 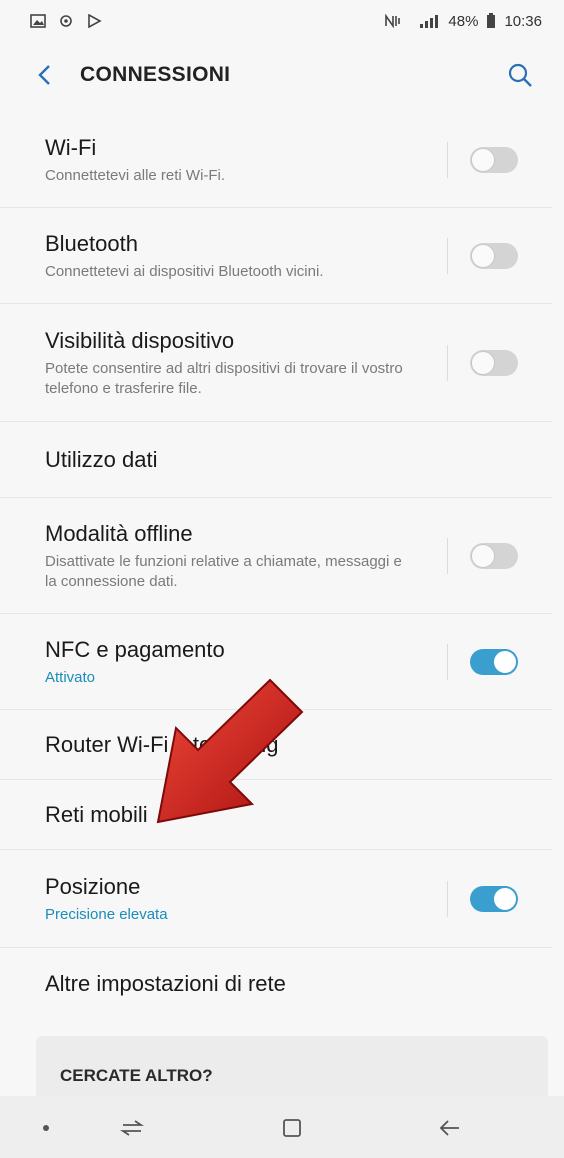 What do you see at coordinates (155, 74) in the screenshot?
I see `page-title: CONNESSIONI` at bounding box center [155, 74].